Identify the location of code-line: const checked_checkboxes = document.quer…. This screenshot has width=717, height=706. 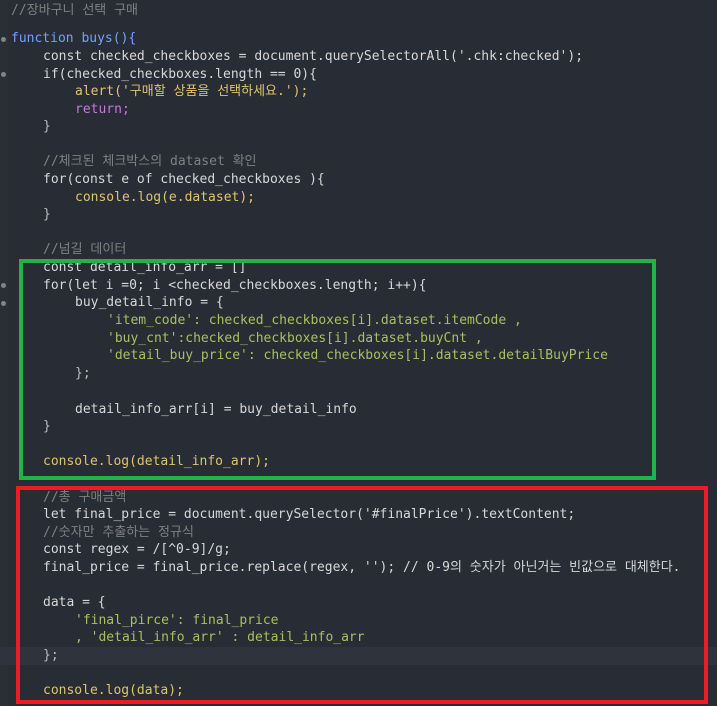
(313, 56).